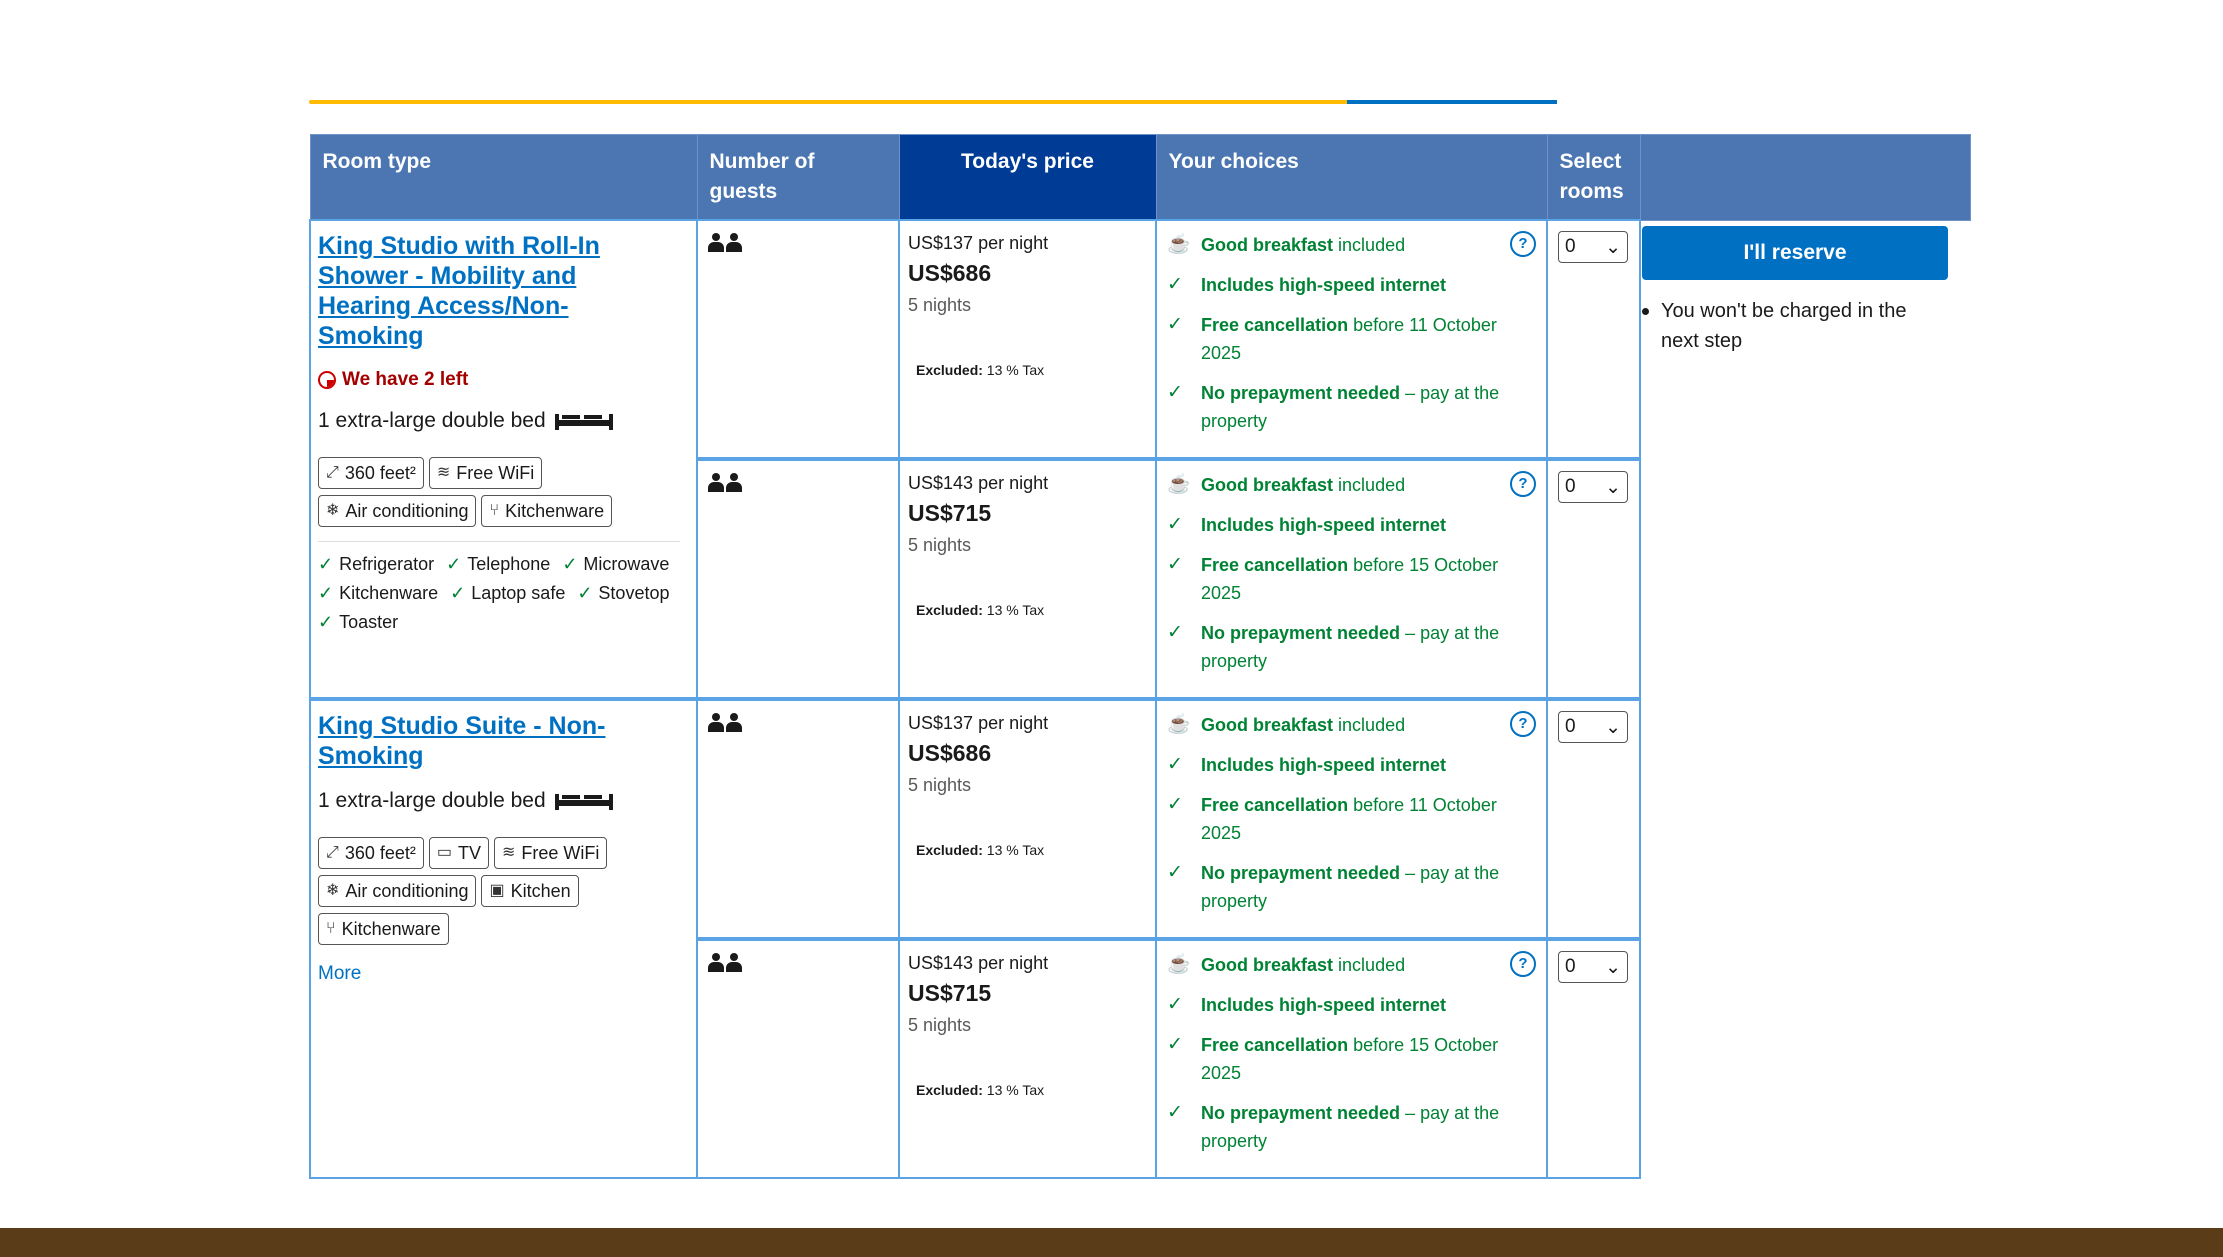 This screenshot has height=1257, width=2223. I want to click on facility-label: Air conditioning, so click(406, 511).